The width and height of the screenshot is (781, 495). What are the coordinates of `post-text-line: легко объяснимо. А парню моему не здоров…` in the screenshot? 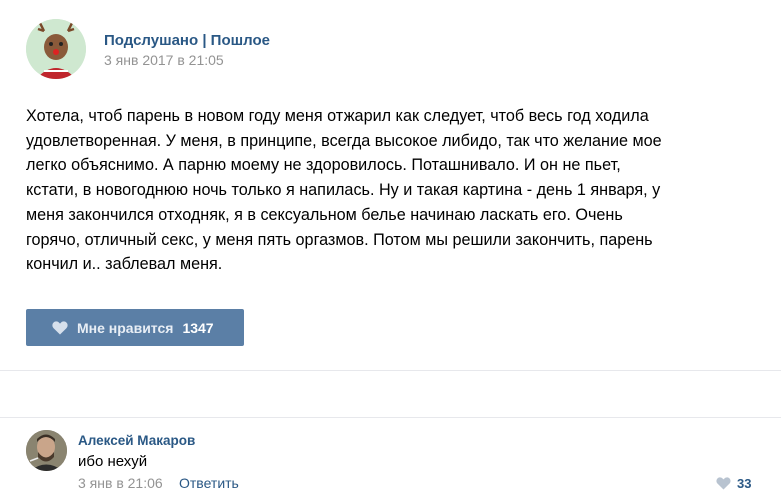 It's located at (323, 165).